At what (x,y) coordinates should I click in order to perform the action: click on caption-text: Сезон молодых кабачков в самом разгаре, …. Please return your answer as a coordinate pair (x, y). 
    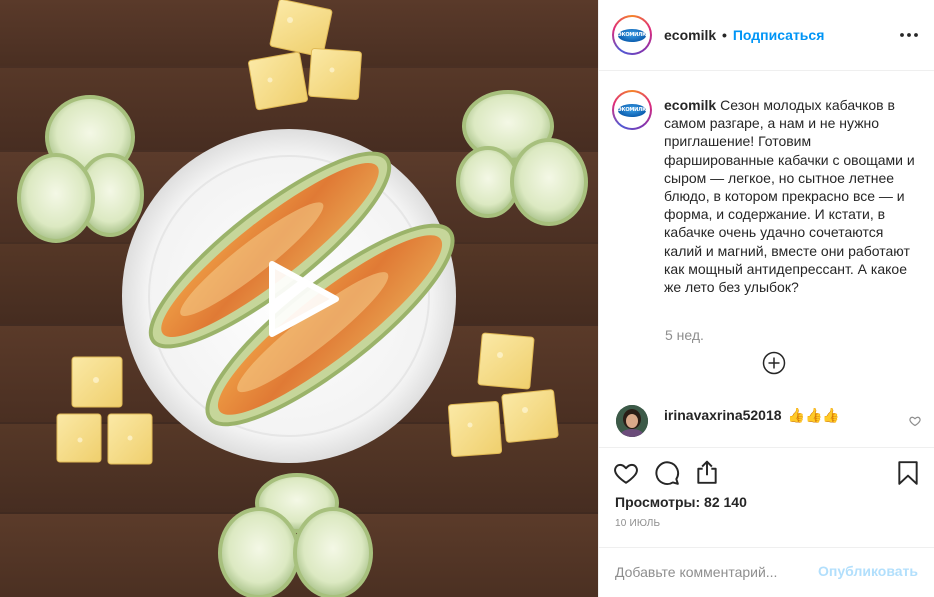
    Looking at the image, I should click on (789, 196).